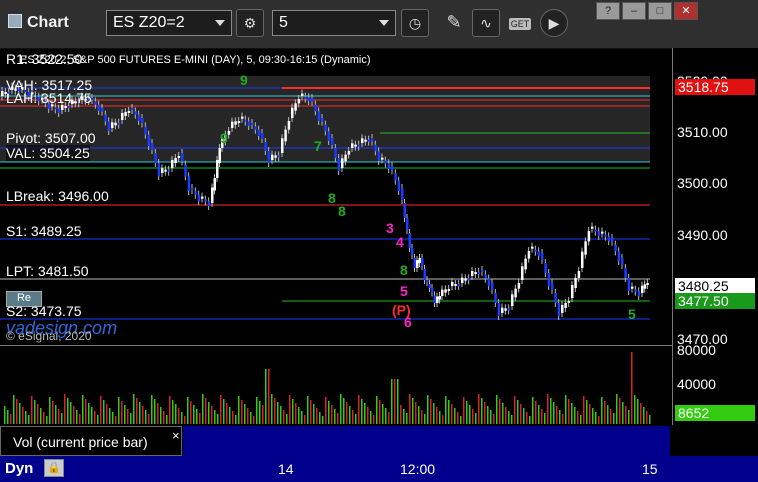 The height and width of the screenshot is (482, 758). I want to click on study-label: Vol (current price bar), so click(91, 441).